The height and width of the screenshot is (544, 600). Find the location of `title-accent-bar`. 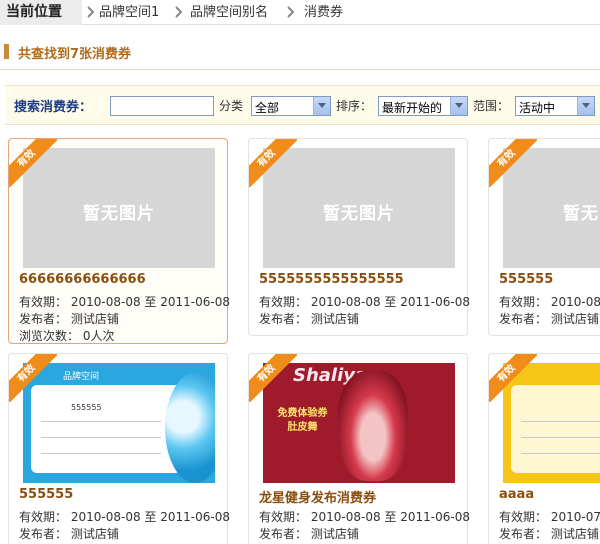

title-accent-bar is located at coordinates (6, 51).